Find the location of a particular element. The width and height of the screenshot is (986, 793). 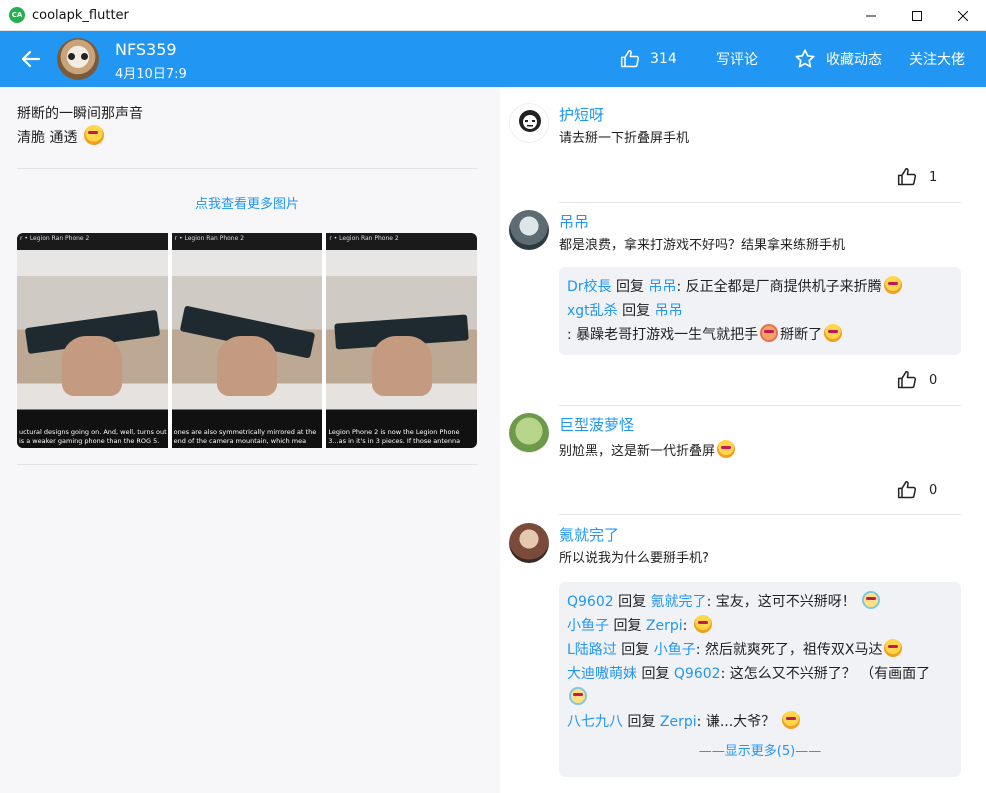

reply-item: 小鱼子 回复 Zerpi: is located at coordinates (760, 626).